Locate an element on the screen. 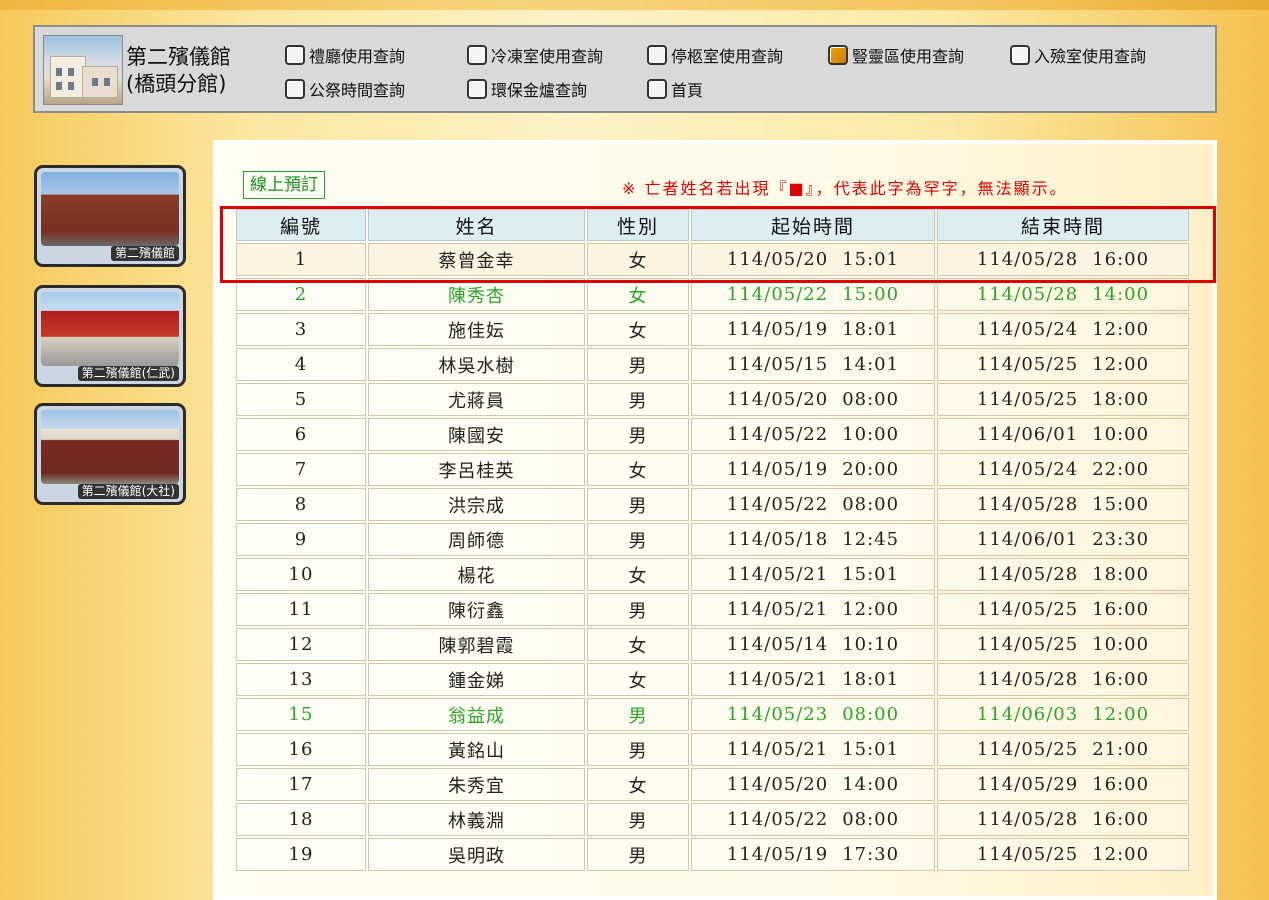 The height and width of the screenshot is (900, 1269). cell-name: 陳國安 is located at coordinates (476, 434).